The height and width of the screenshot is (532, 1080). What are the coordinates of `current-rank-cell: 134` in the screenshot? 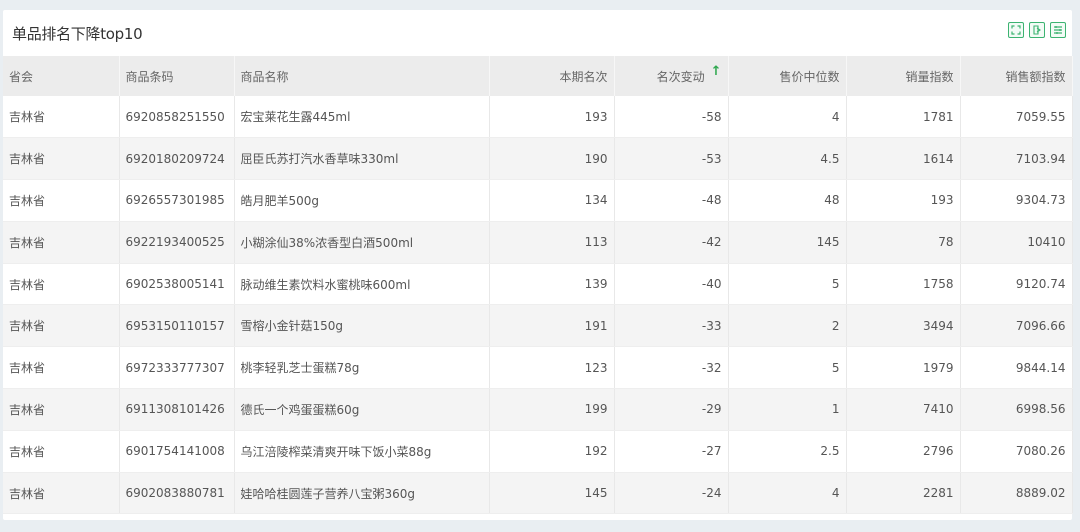 It's located at (552, 200).